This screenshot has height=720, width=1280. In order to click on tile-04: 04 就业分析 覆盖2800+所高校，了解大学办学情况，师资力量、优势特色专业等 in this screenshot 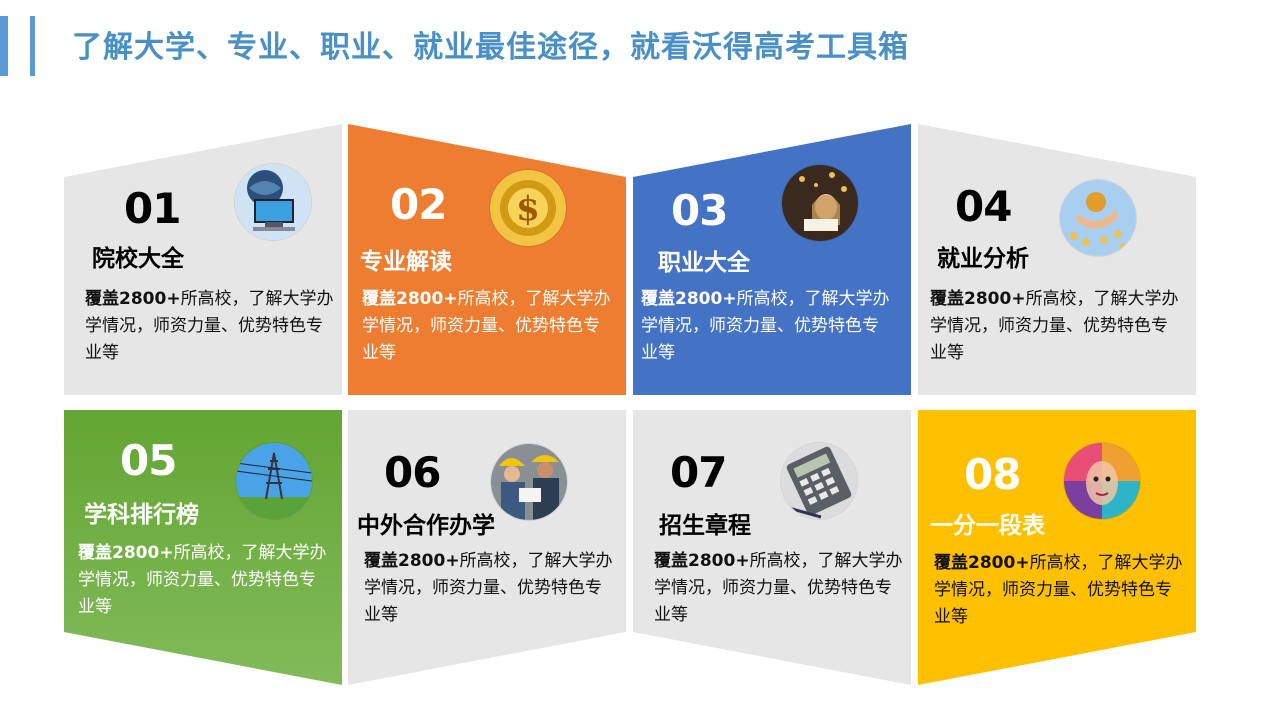, I will do `click(1057, 259)`.